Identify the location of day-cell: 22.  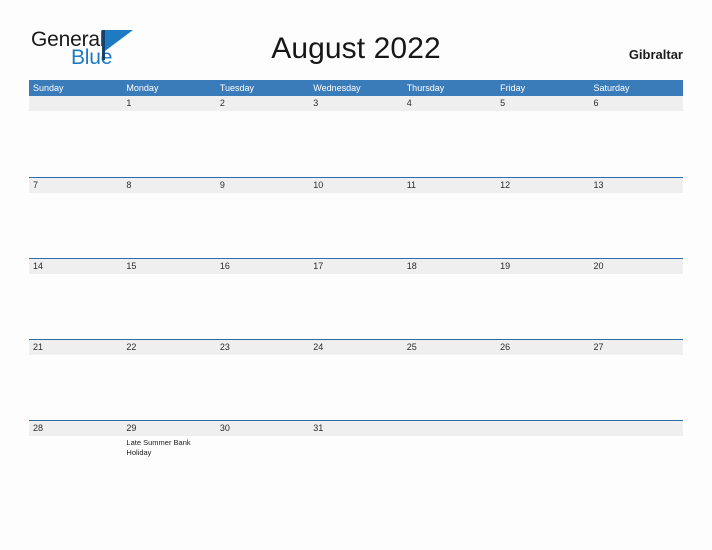
(168, 347).